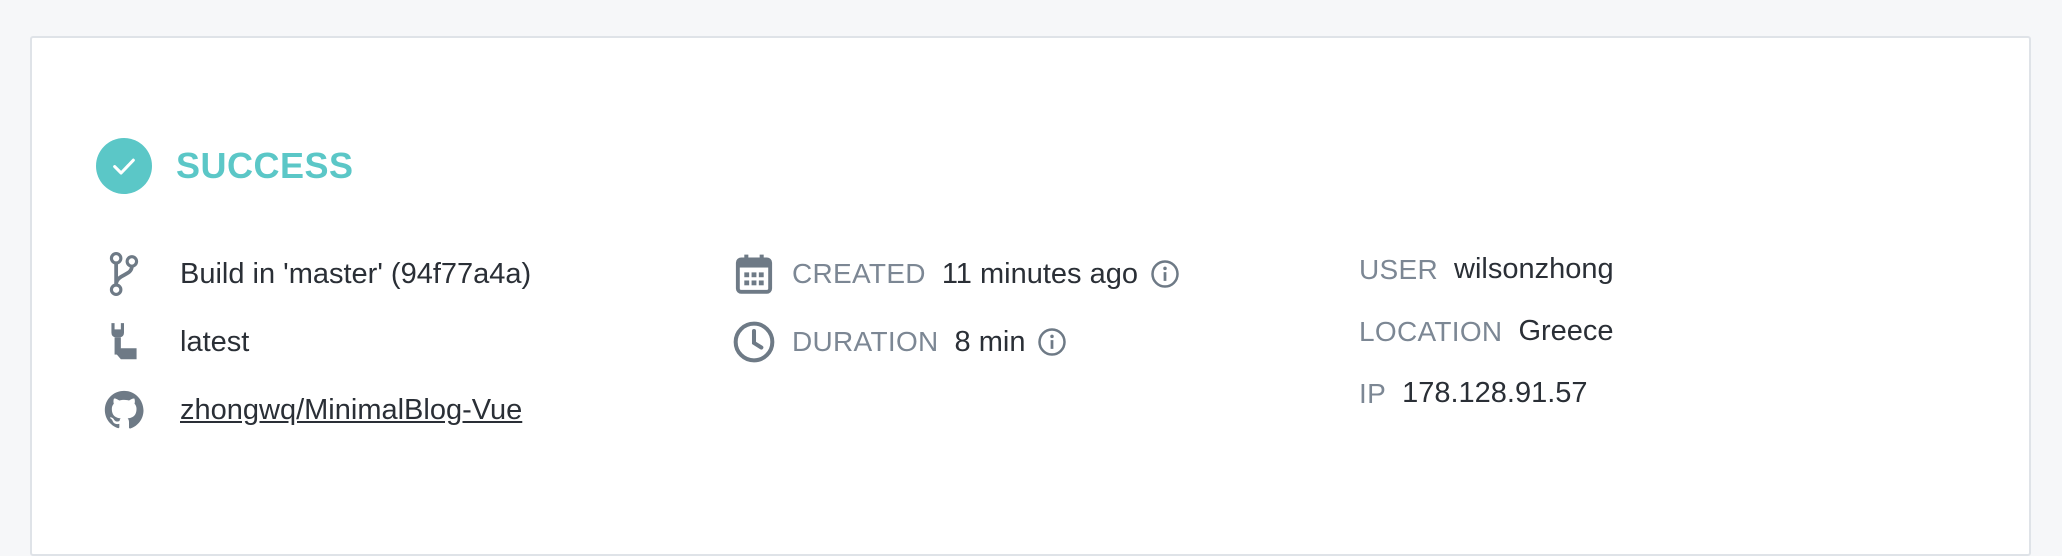 The image size is (2062, 556). What do you see at coordinates (1534, 269) in the screenshot?
I see `user-value: wilsonzhong` at bounding box center [1534, 269].